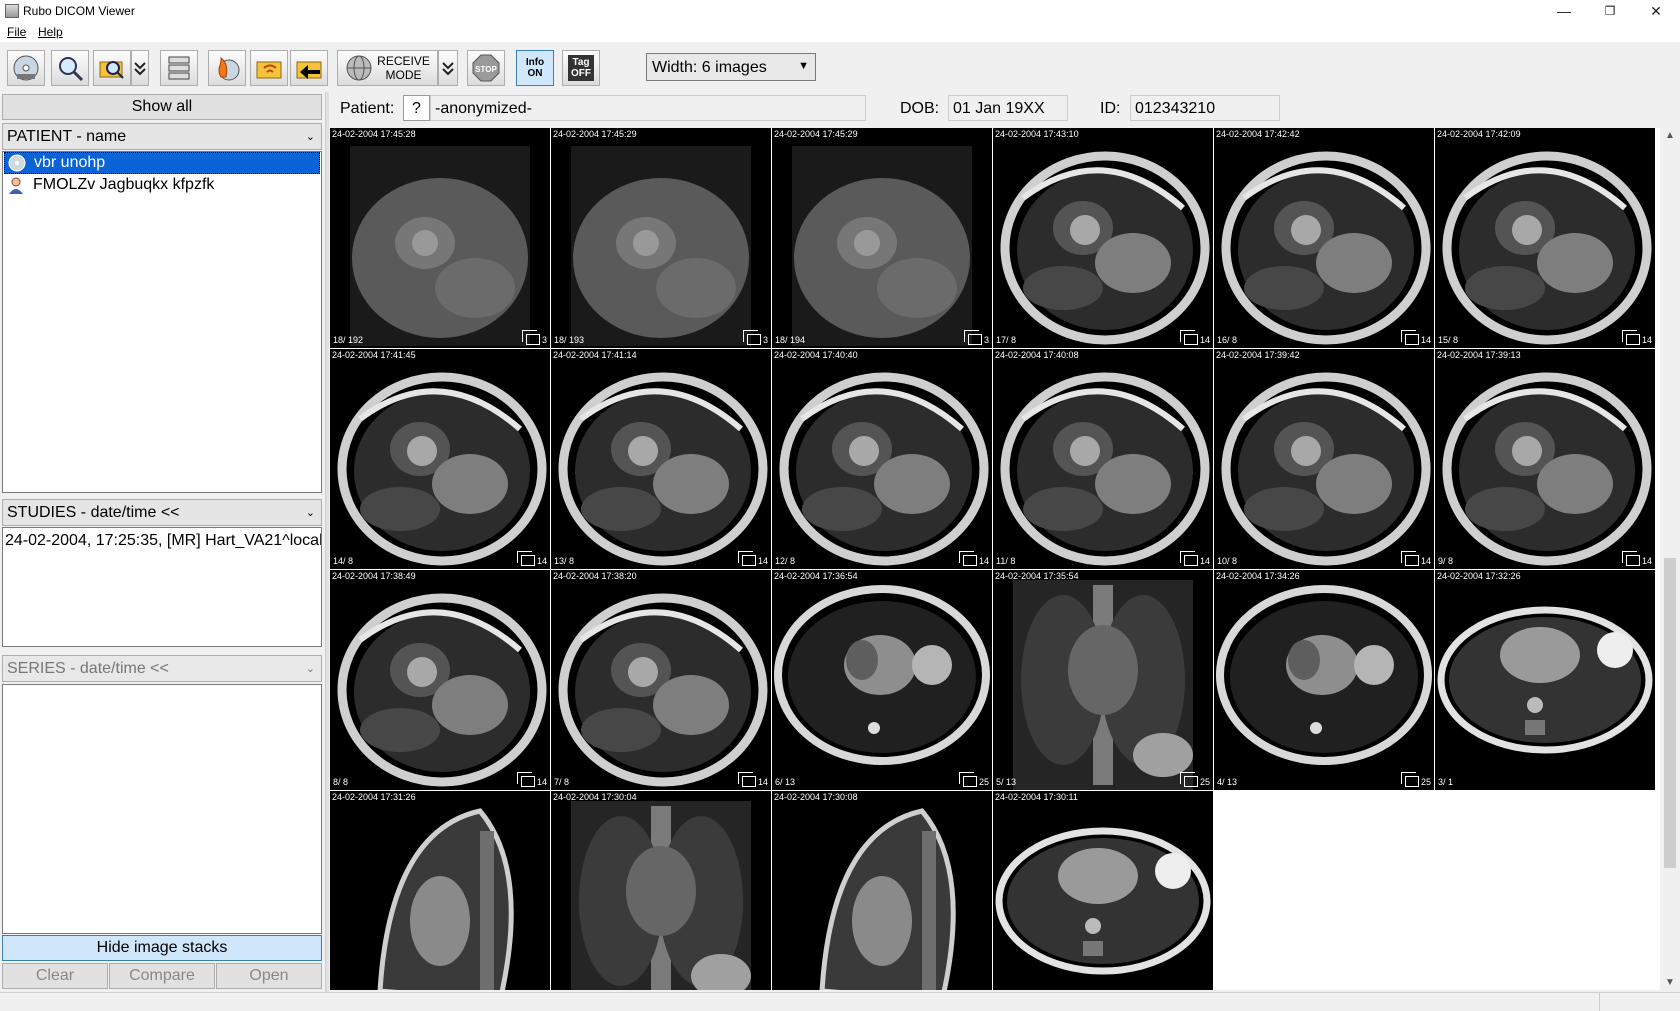 This screenshot has height=1011, width=1680. I want to click on menu-help: Help, so click(50, 32).